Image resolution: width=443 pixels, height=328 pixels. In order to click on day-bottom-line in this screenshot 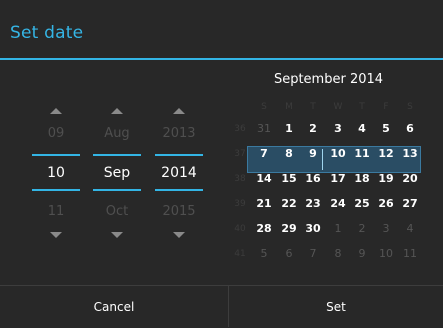, I will do `click(56, 190)`.